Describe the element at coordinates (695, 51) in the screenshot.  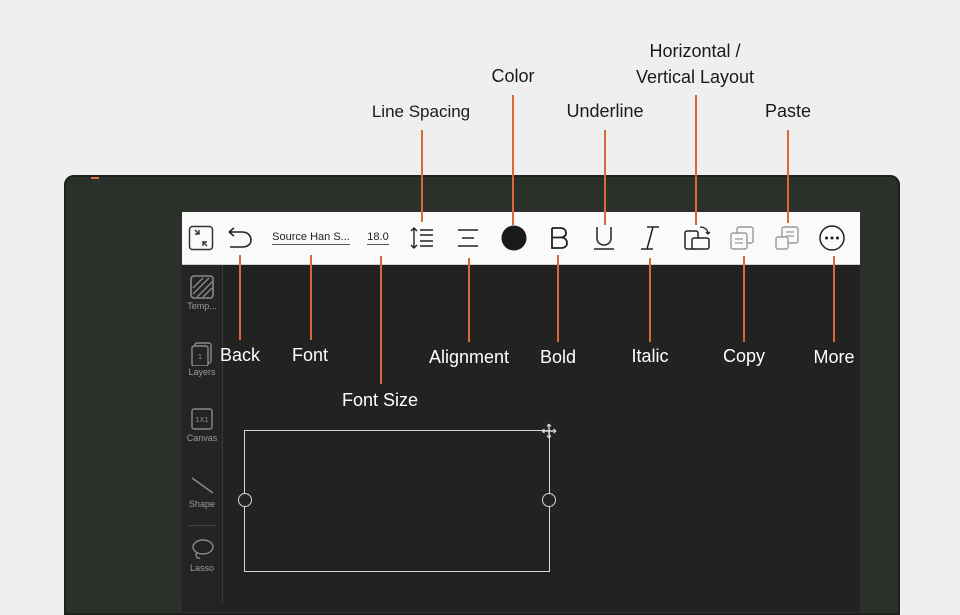
I see `callout-label-layout-line1: Horizontal /` at that location.